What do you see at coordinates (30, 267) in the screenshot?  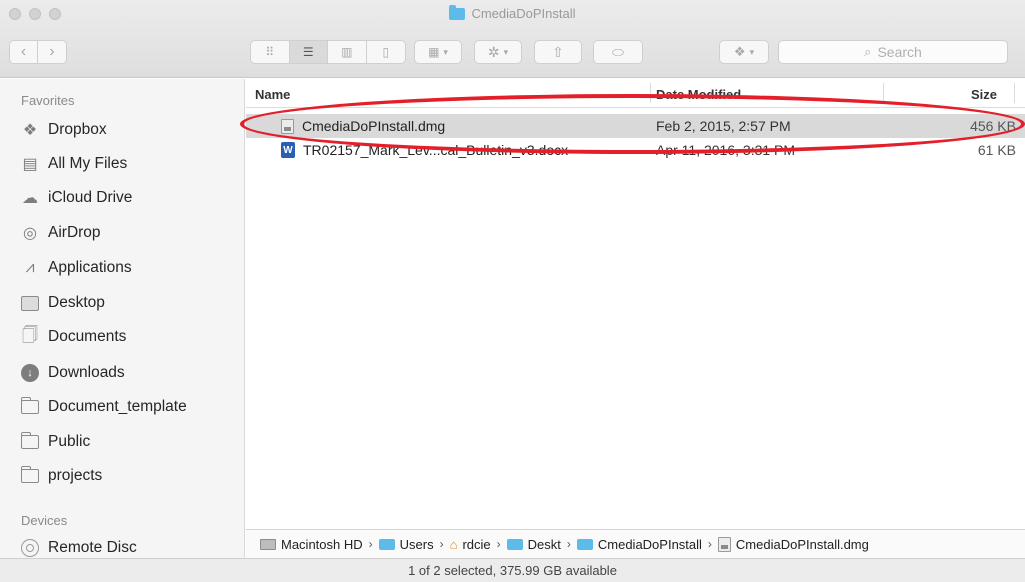 I see `applications-icon: ⩘` at bounding box center [30, 267].